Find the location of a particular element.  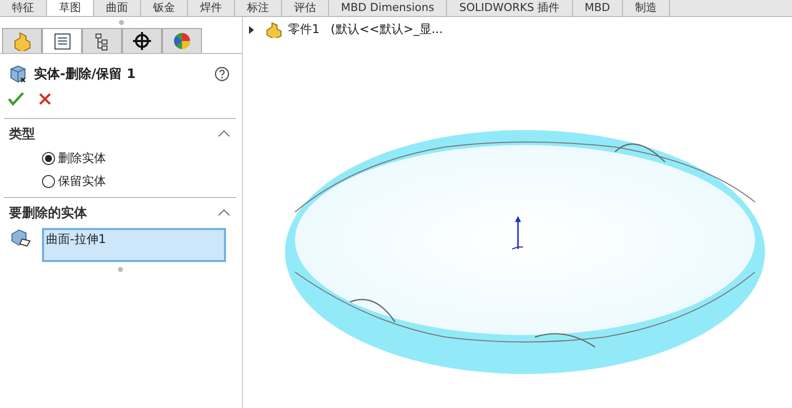

ribbon-tab: 评估 is located at coordinates (305, 8).